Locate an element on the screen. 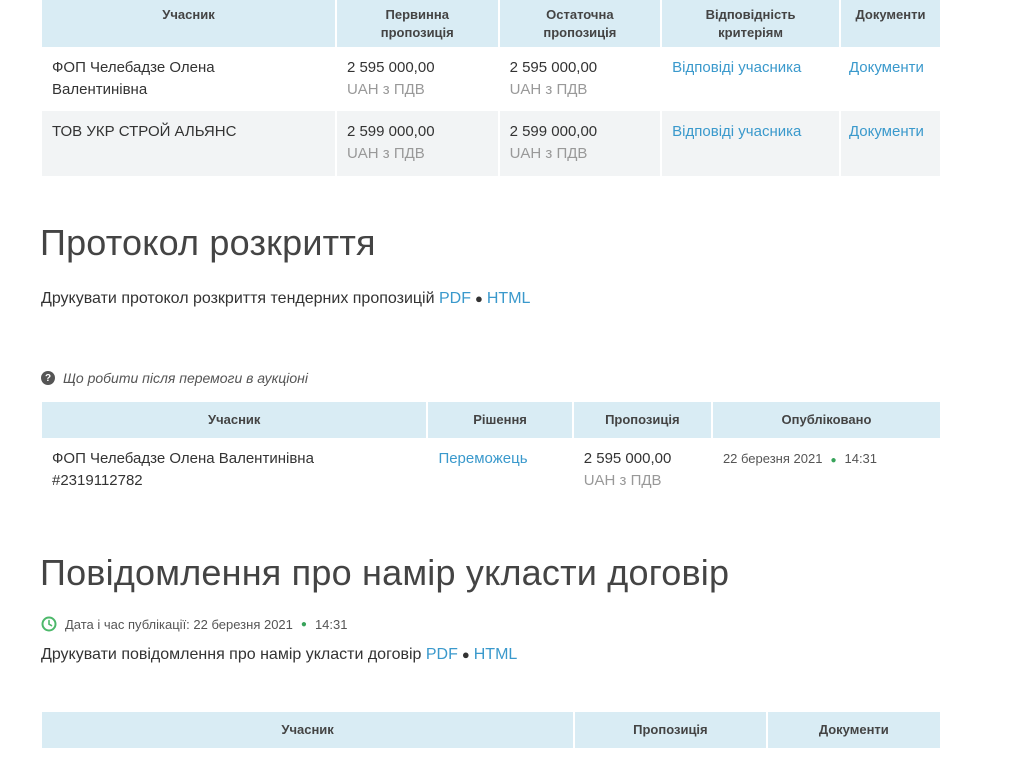 This screenshot has width=1024, height=762. intent-html-link: HTML is located at coordinates (496, 654).